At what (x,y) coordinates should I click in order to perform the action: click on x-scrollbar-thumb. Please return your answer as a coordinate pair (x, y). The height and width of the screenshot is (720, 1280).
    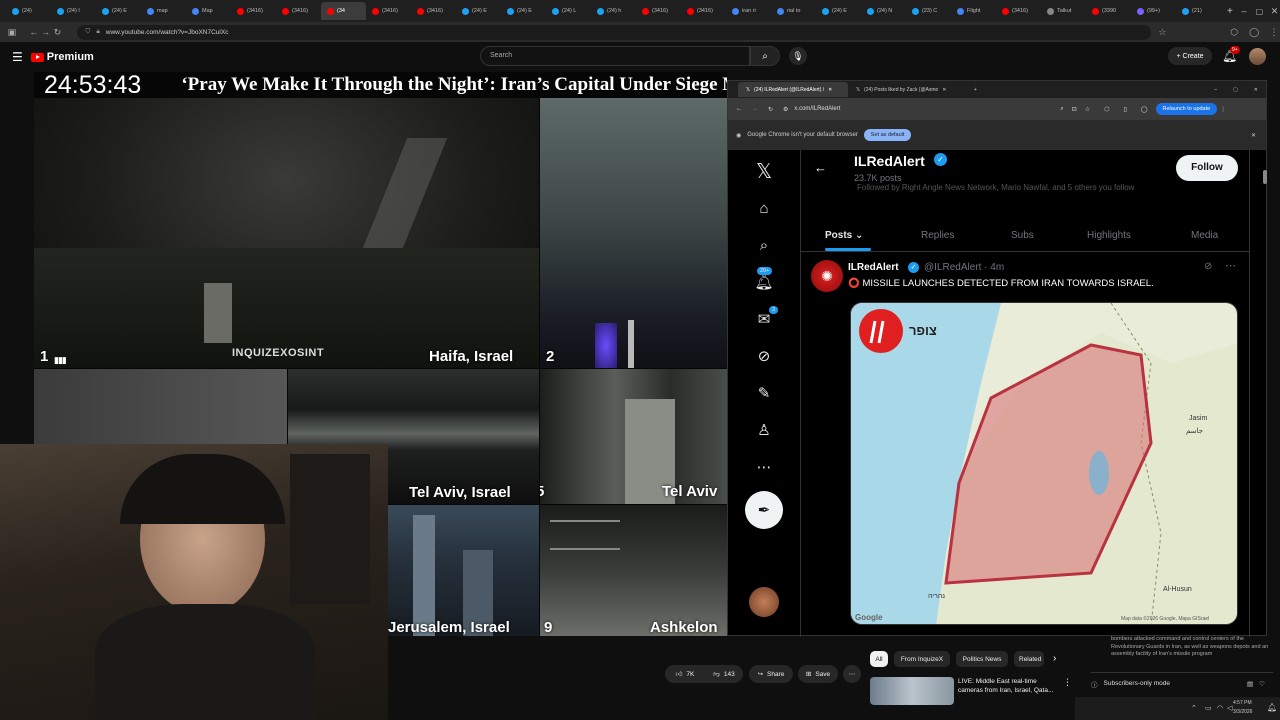
    Looking at the image, I should click on (1265, 177).